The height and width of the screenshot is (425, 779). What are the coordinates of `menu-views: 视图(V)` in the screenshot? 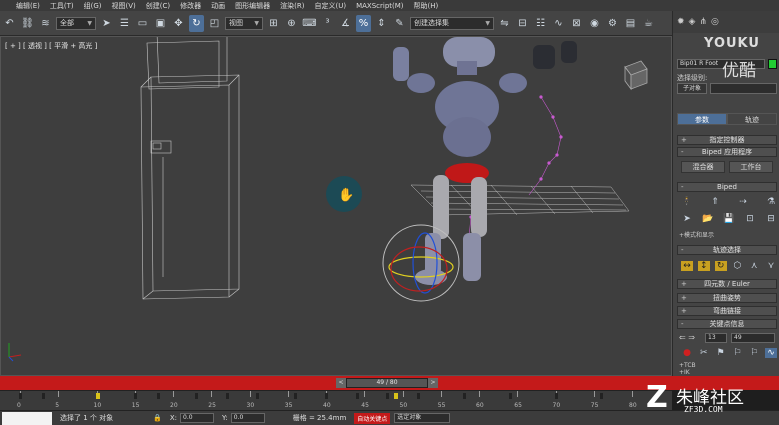 It's located at (124, 6).